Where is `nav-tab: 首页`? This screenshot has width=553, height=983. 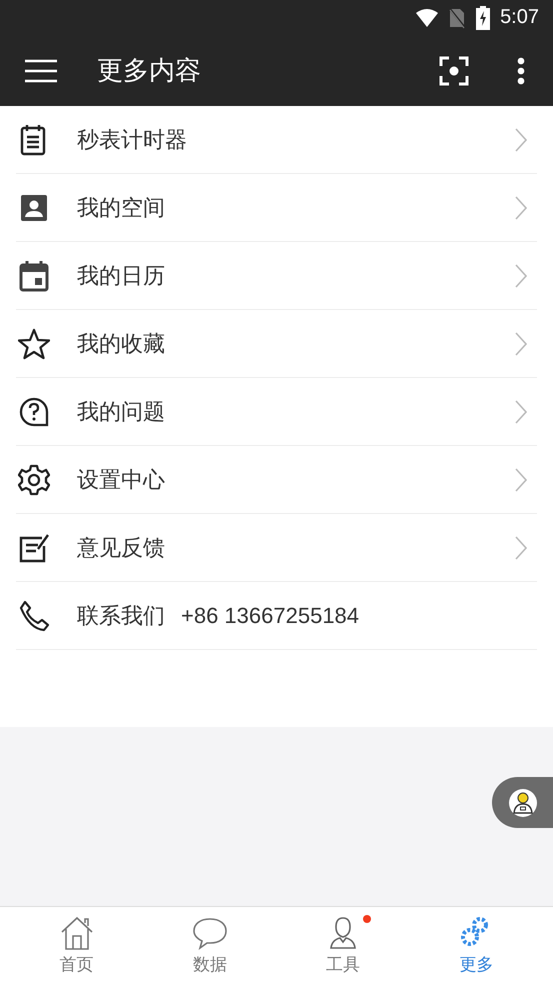
nav-tab: 首页 is located at coordinates (77, 945).